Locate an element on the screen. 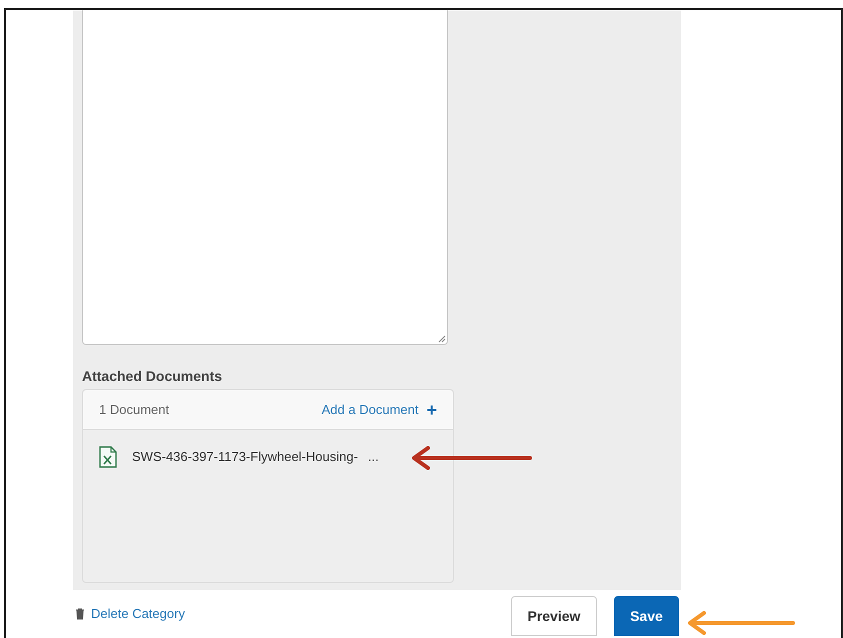 Image resolution: width=843 pixels, height=638 pixels. file-name: SWS-436-397-1173-Flywheel-Housing- is located at coordinates (245, 457).